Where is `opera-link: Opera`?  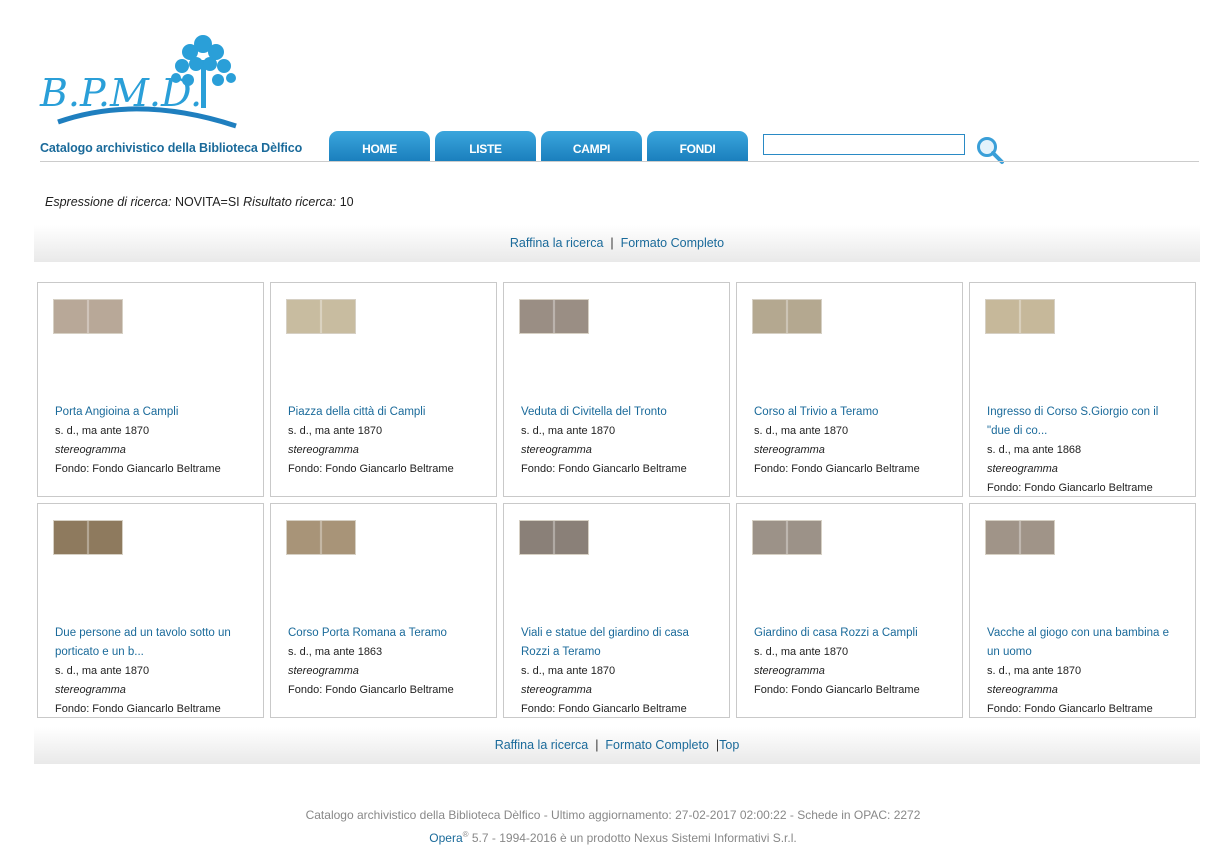
opera-link: Opera is located at coordinates (445, 838).